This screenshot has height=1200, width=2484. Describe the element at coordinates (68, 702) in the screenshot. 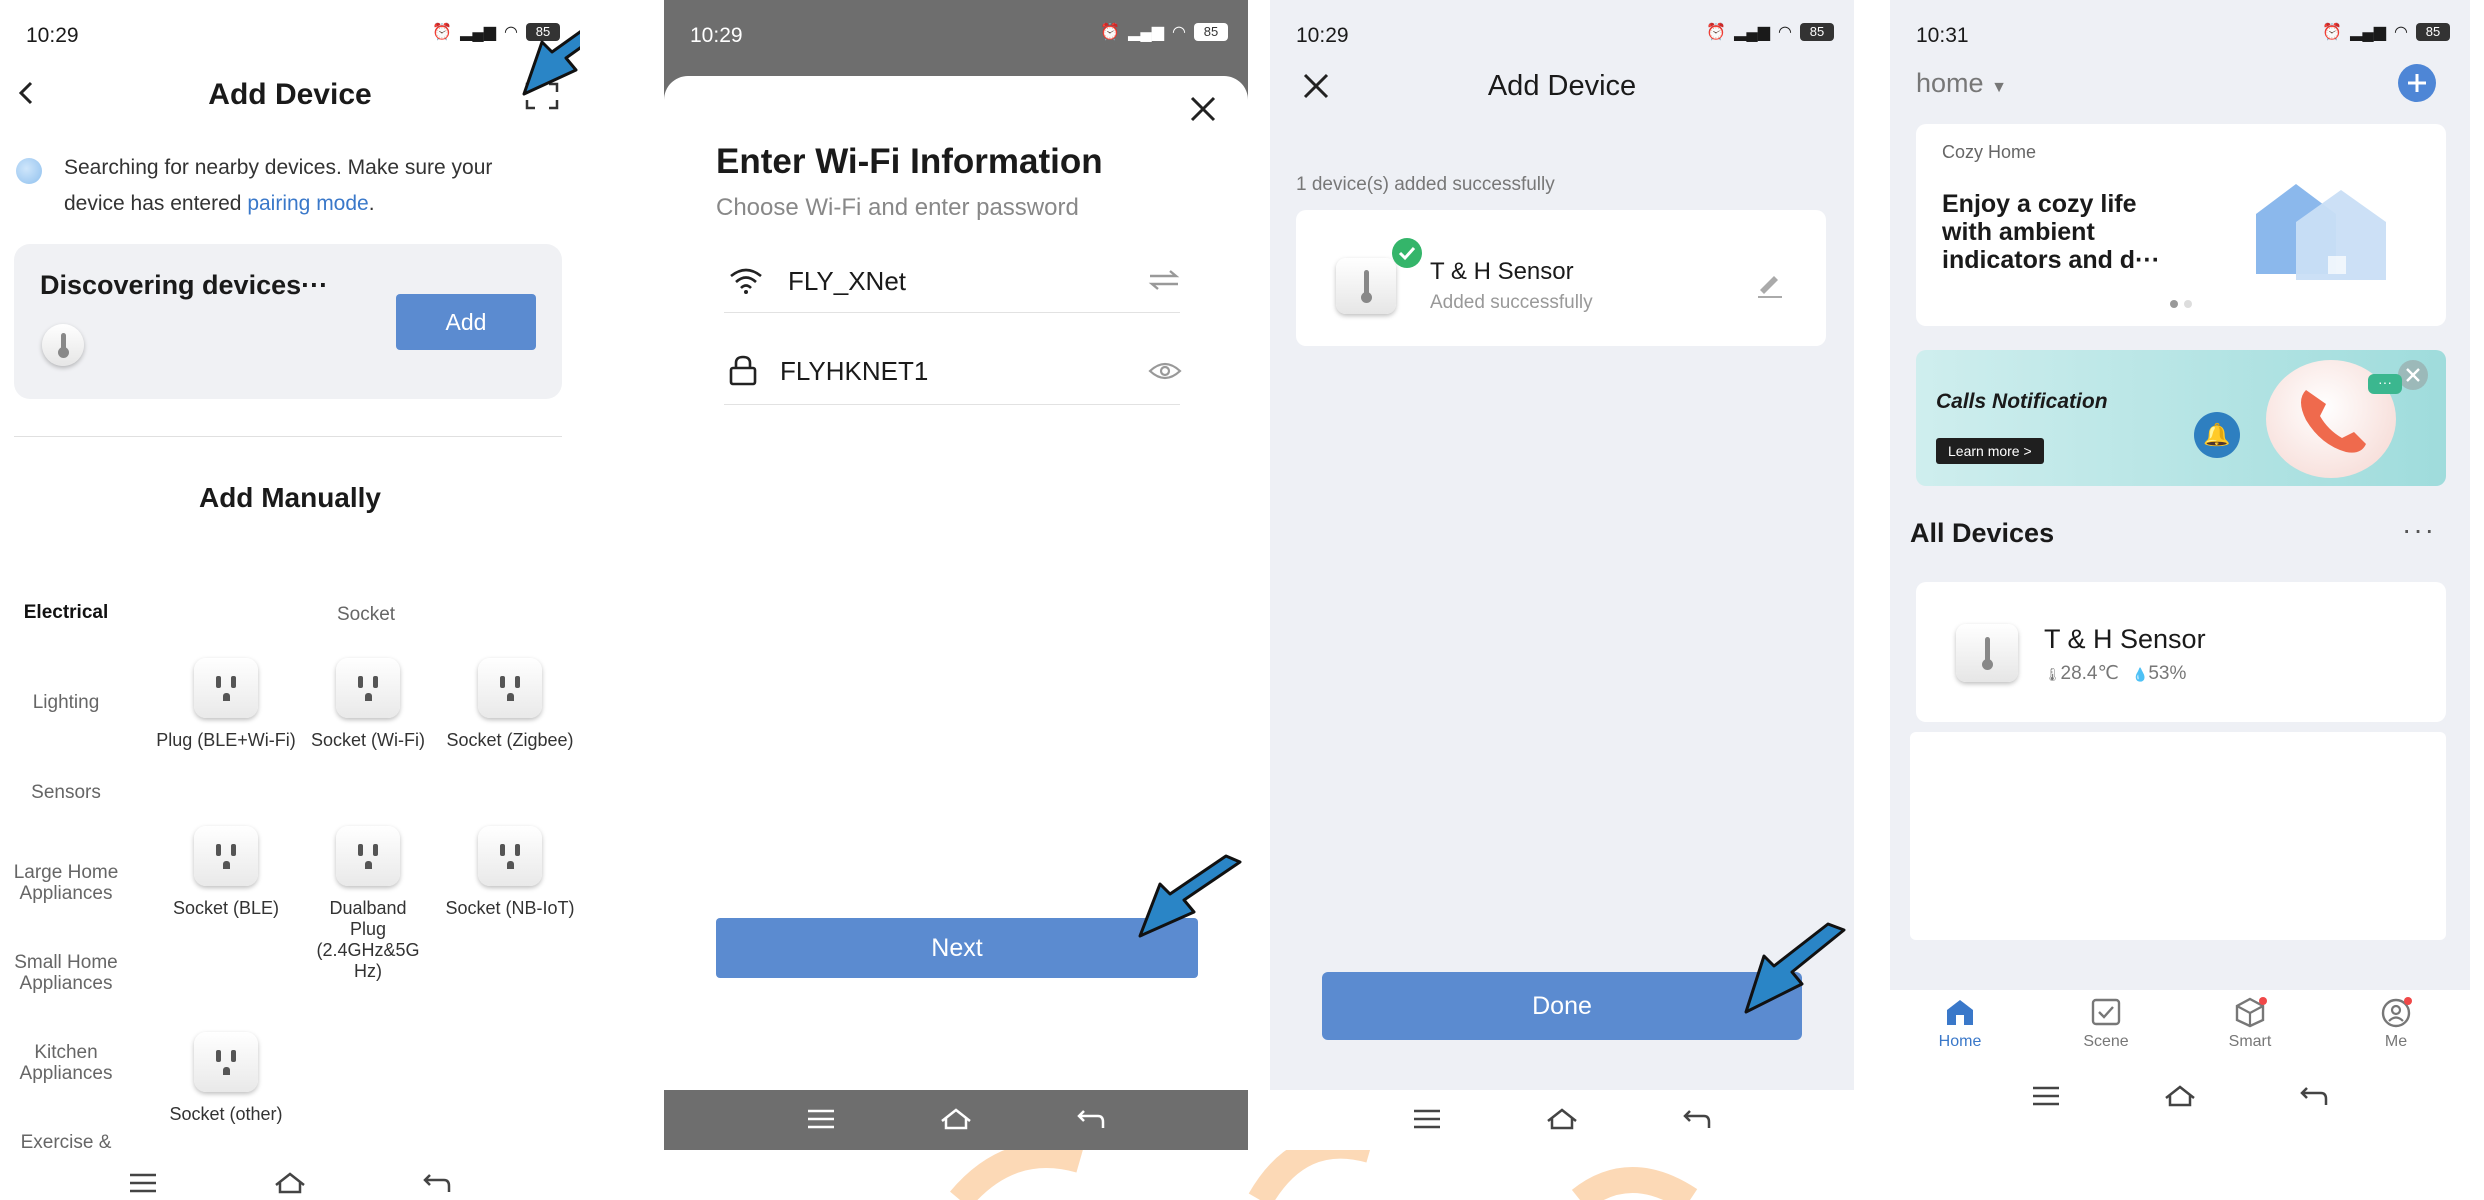

I see `category-lighting: Lighting` at that location.